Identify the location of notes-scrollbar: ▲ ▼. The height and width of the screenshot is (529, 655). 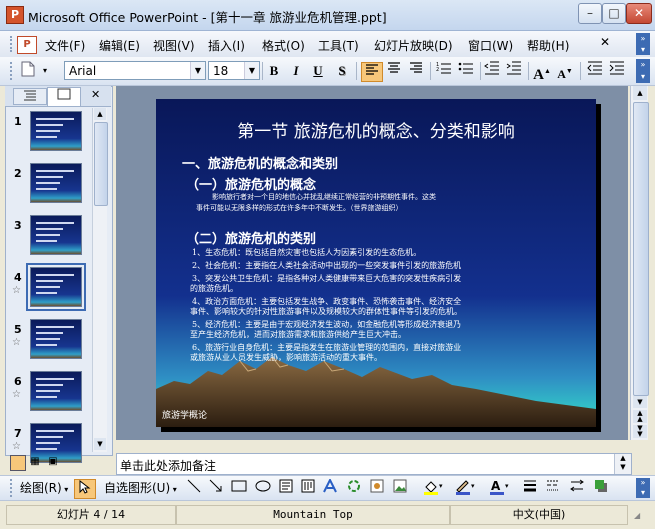
(622, 464).